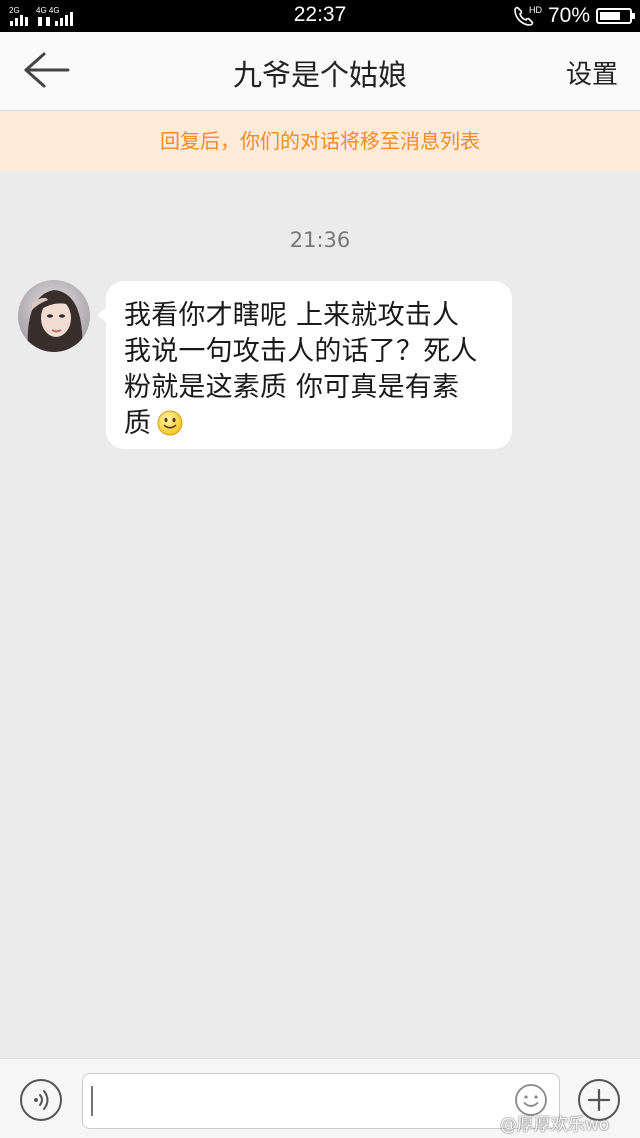 This screenshot has height=1138, width=640. What do you see at coordinates (310, 426) in the screenshot?
I see `message-line-last: 质` at bounding box center [310, 426].